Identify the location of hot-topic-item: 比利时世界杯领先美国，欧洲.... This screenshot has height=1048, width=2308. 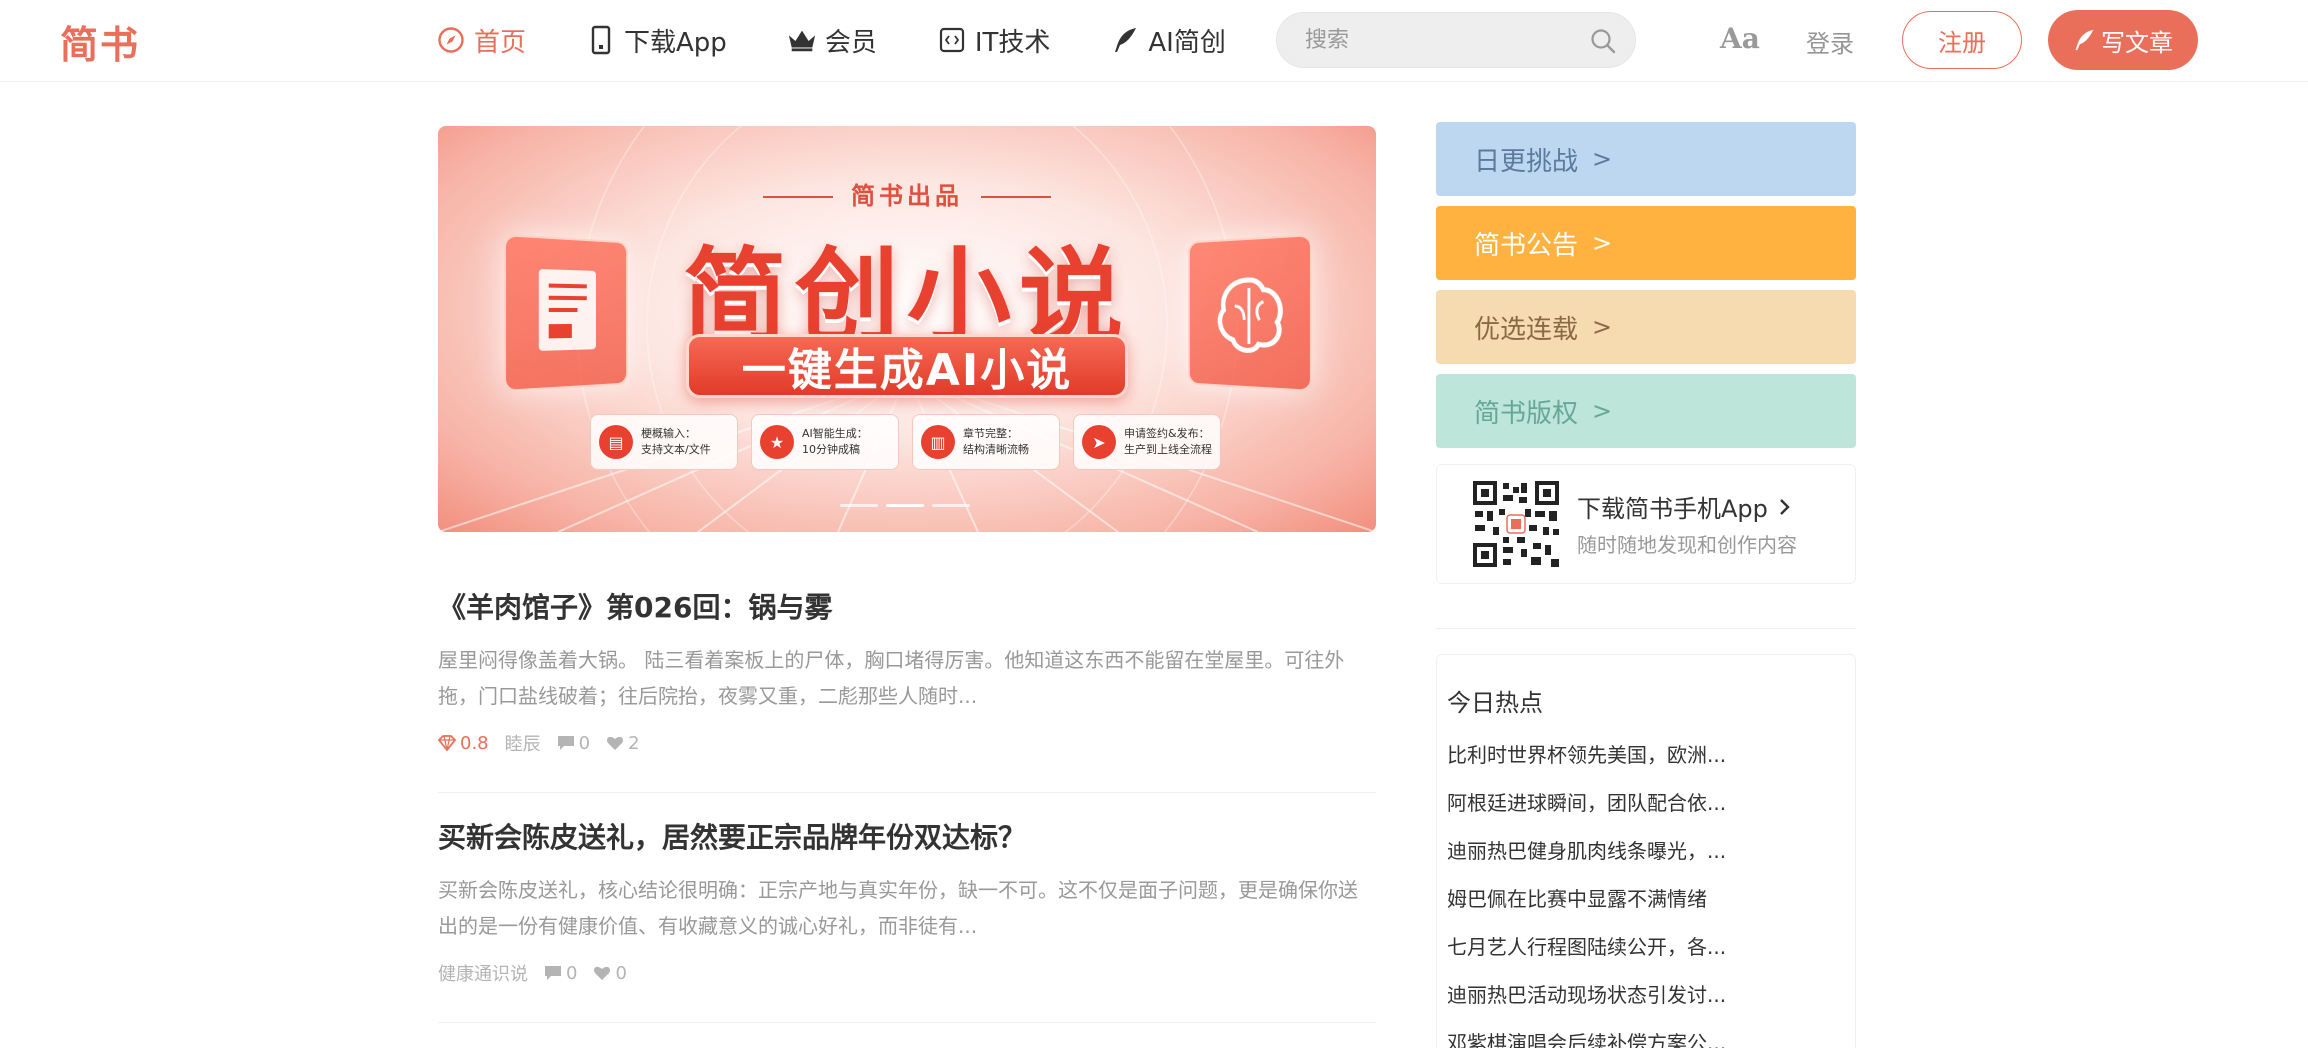
(1586, 759).